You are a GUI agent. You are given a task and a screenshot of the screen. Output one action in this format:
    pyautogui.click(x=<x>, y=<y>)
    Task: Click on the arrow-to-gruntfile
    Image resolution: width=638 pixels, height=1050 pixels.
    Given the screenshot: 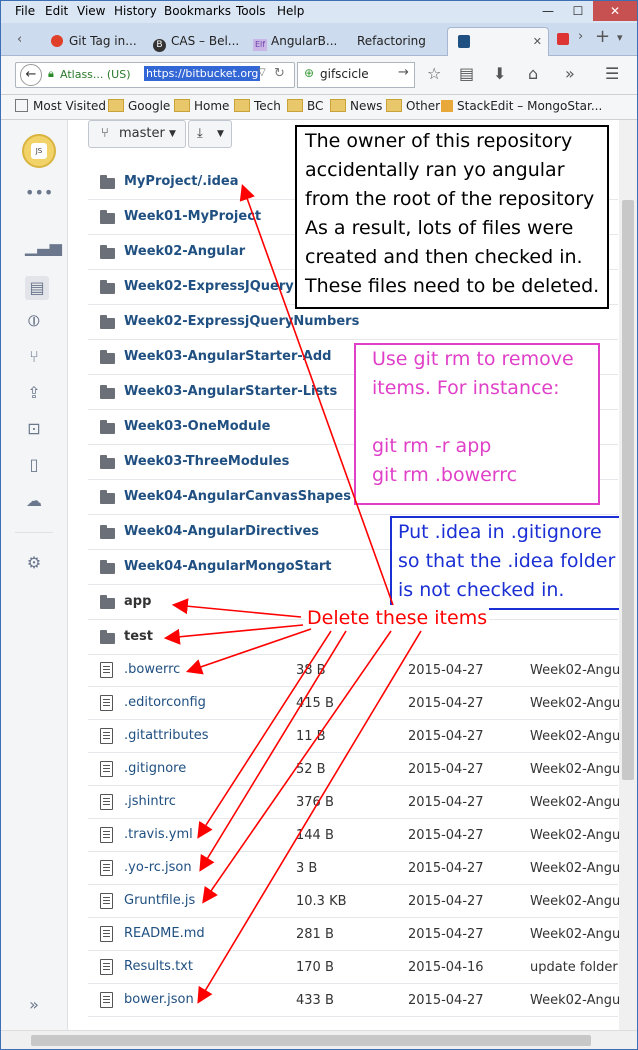 What is the action you would take?
    pyautogui.click(x=297, y=767)
    